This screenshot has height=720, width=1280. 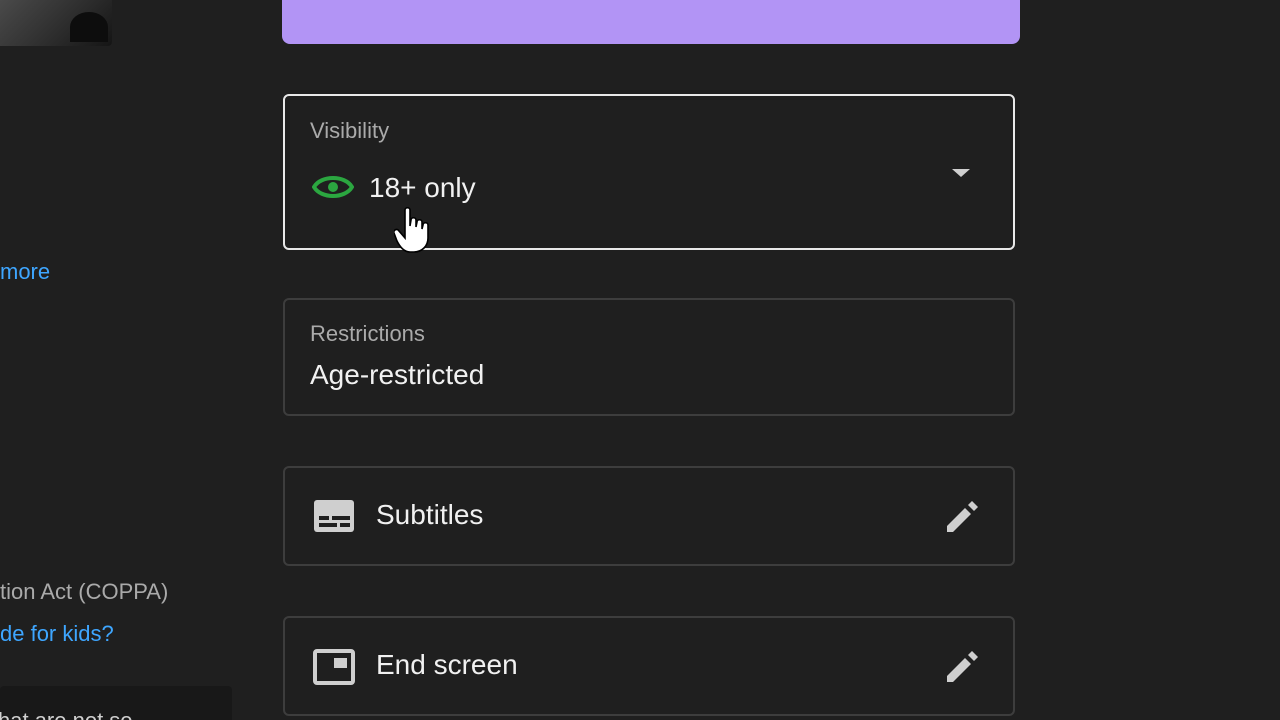 I want to click on edit-subtitles-icon, so click(x=962, y=519).